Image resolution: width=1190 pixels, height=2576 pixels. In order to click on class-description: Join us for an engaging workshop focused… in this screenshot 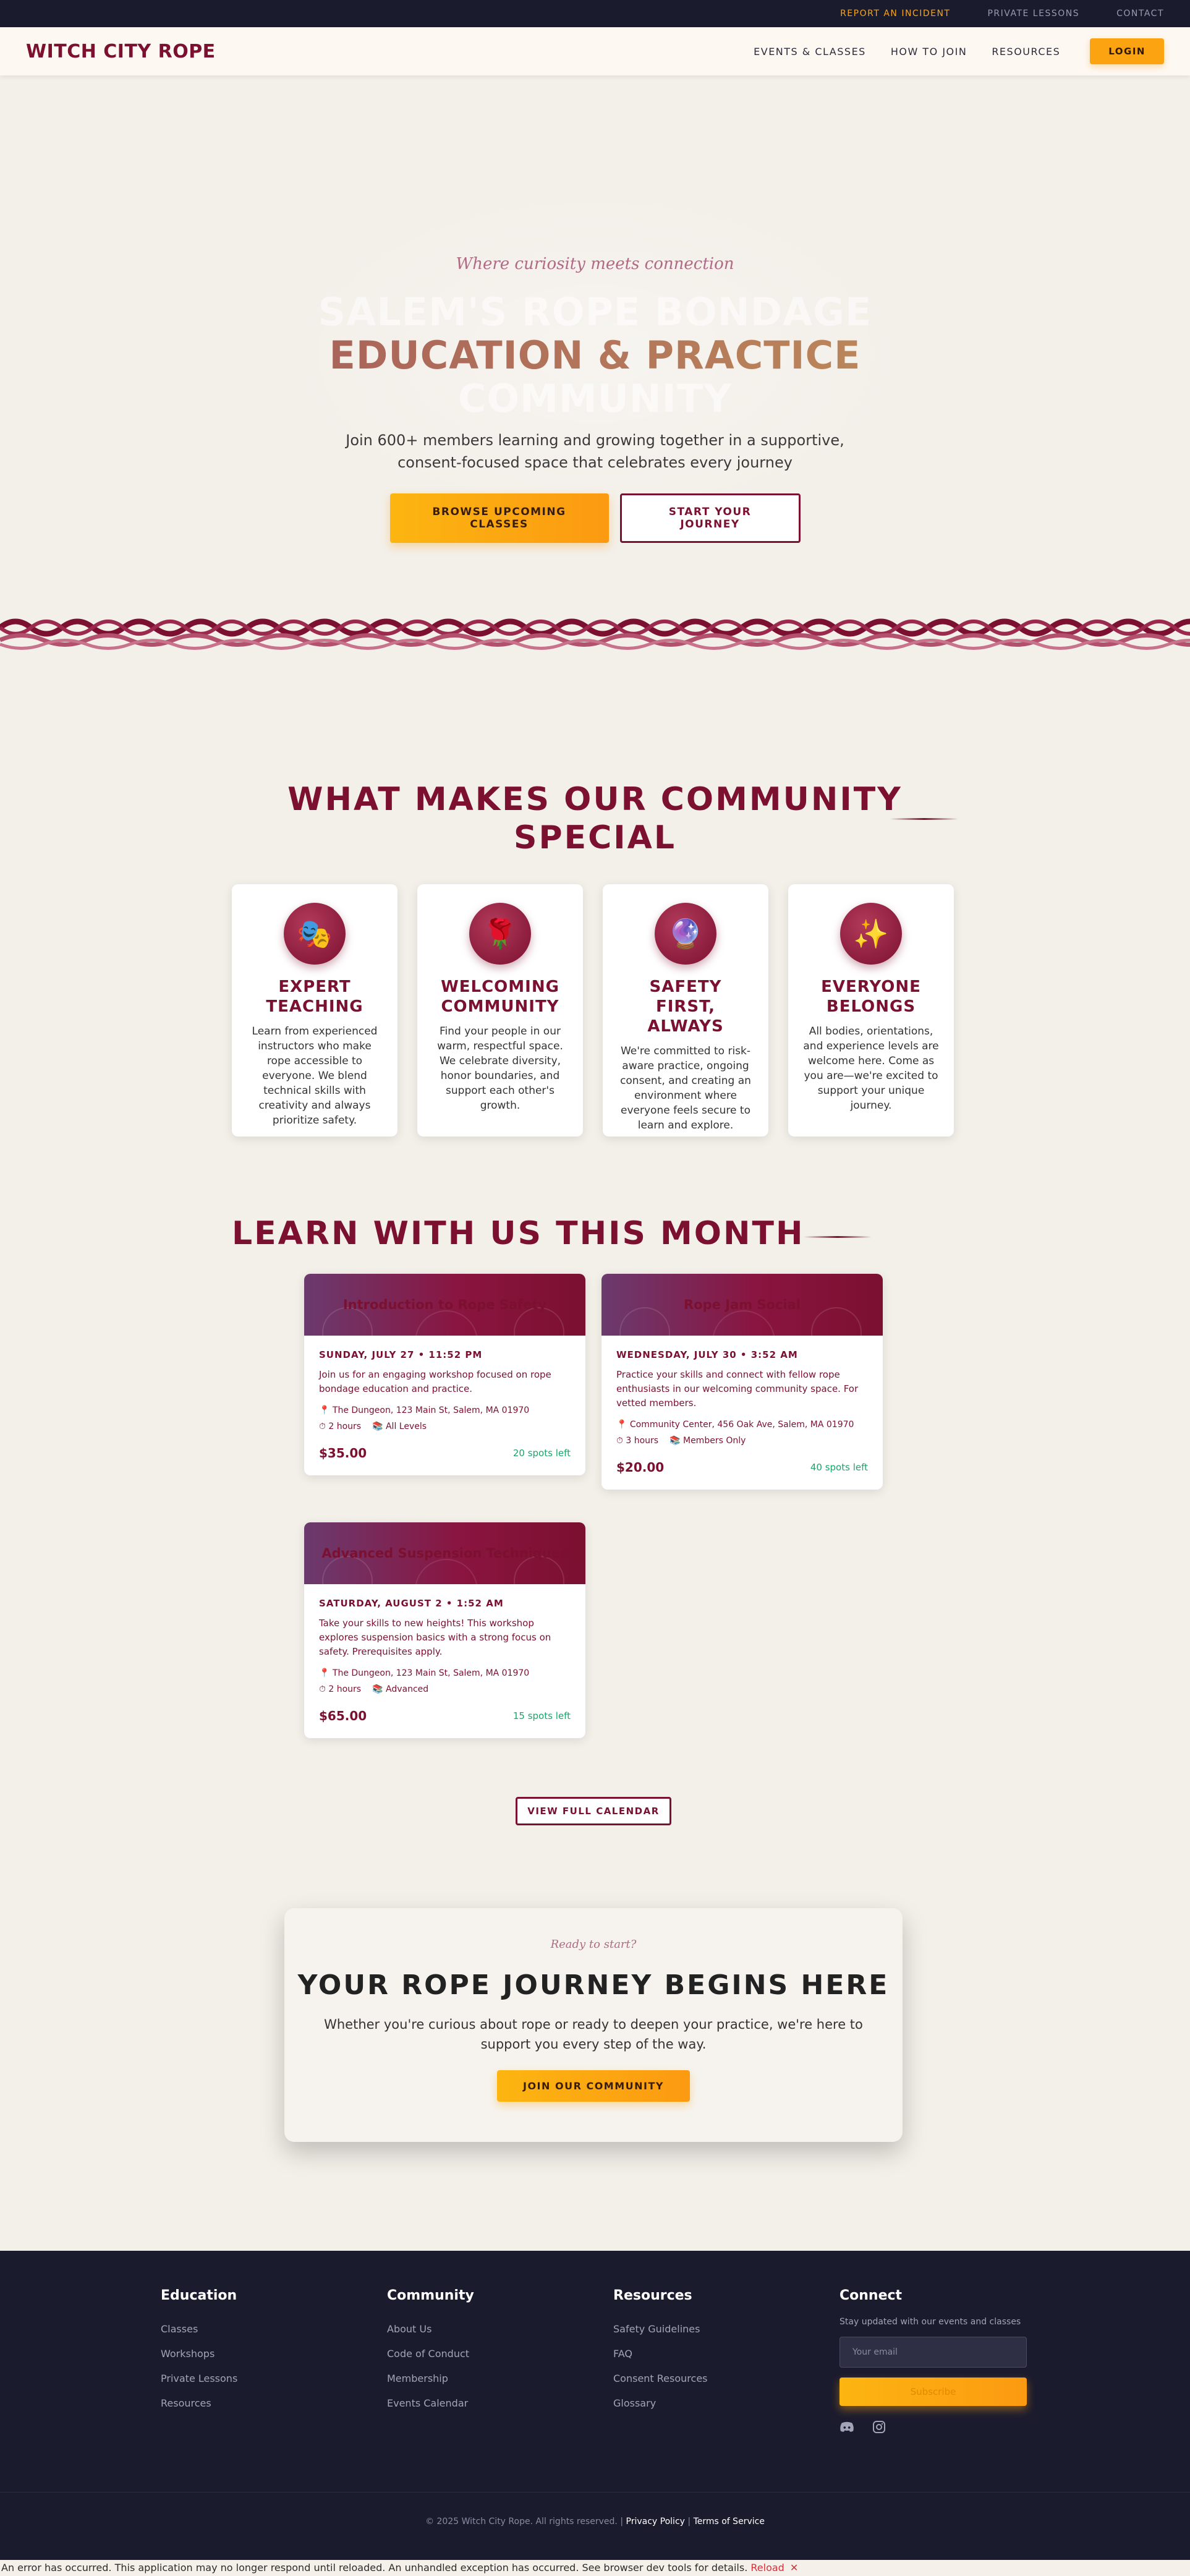, I will do `click(435, 1381)`.